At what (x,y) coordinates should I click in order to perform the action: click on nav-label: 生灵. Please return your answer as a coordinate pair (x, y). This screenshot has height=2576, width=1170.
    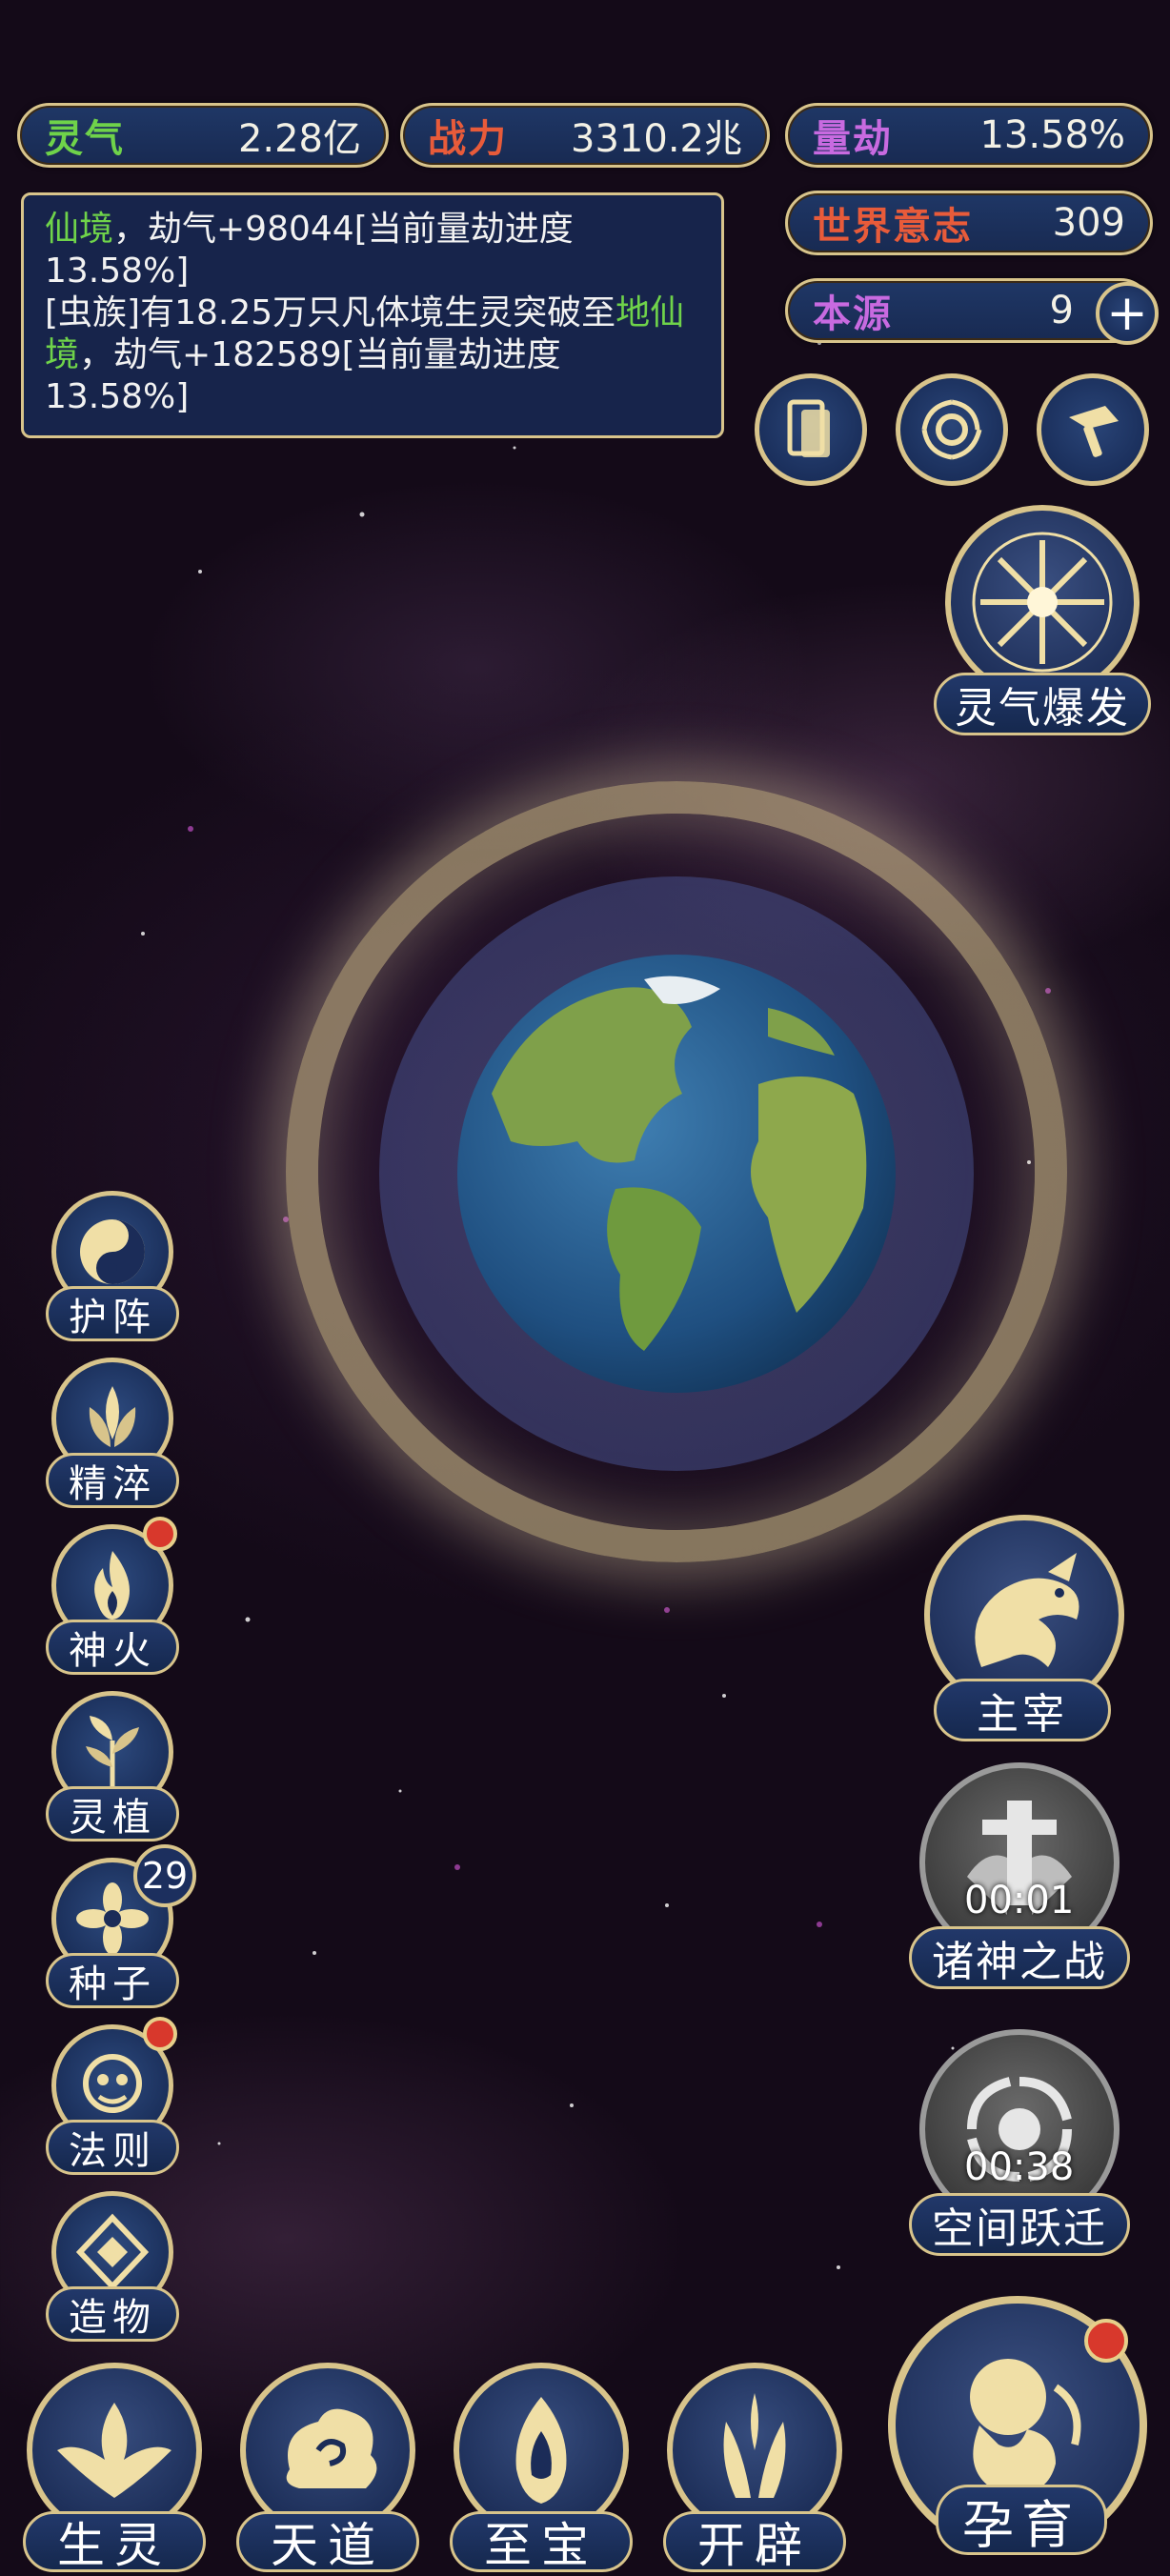
    Looking at the image, I should click on (114, 2546).